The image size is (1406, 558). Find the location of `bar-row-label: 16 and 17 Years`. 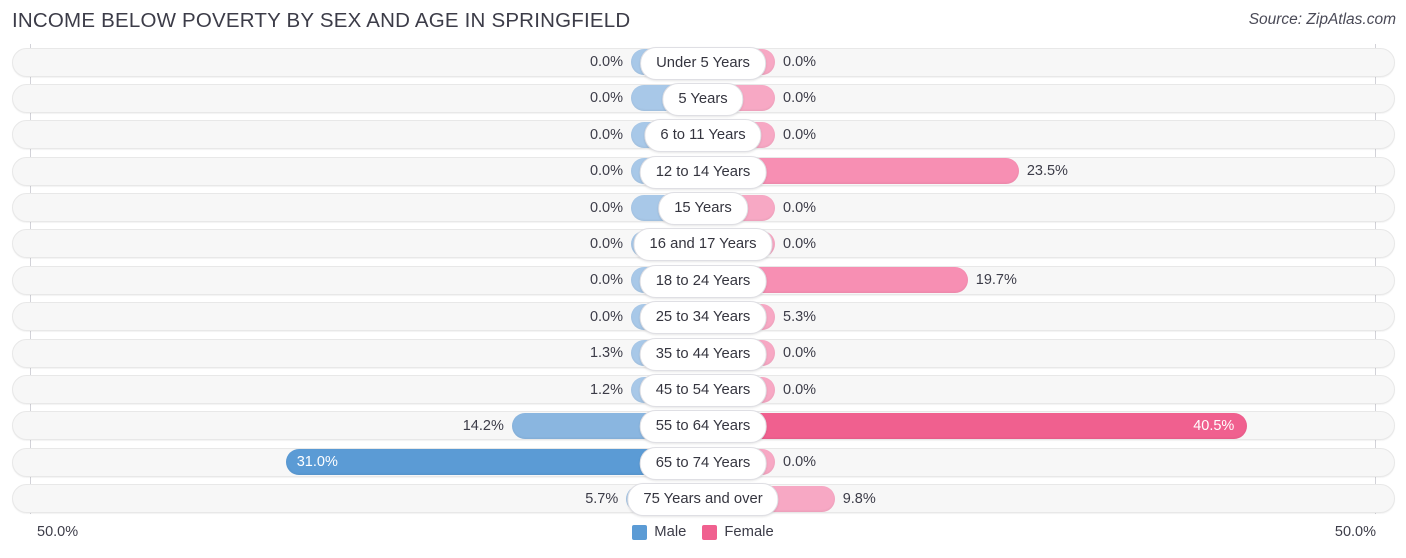

bar-row-label: 16 and 17 Years is located at coordinates (703, 245).